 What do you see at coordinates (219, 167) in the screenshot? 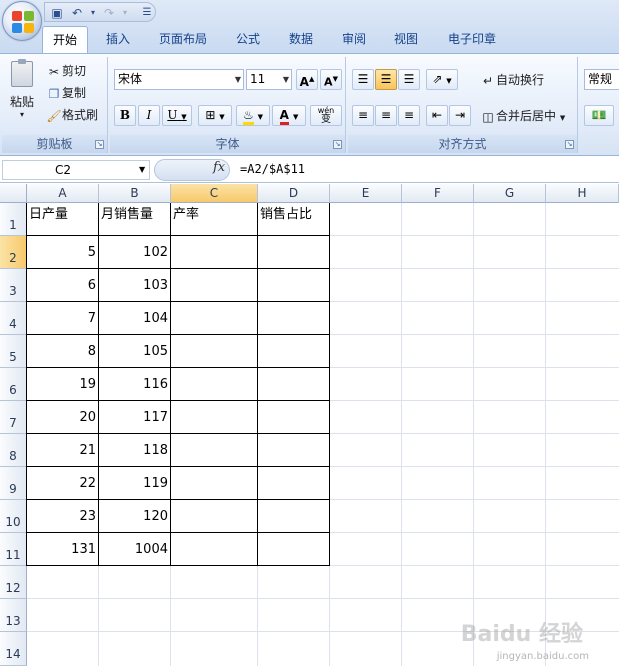
I see `insert-function-icon: fx` at bounding box center [219, 167].